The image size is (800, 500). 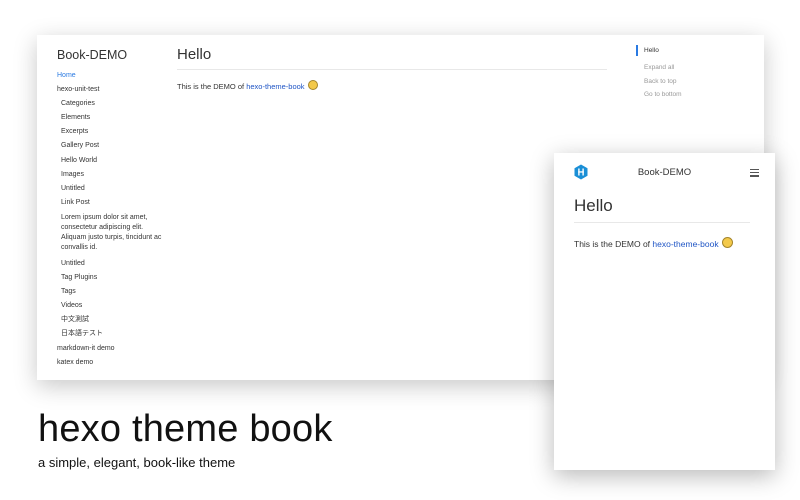 What do you see at coordinates (111, 90) in the screenshot?
I see `sidebar-item: hexo-unit-test` at bounding box center [111, 90].